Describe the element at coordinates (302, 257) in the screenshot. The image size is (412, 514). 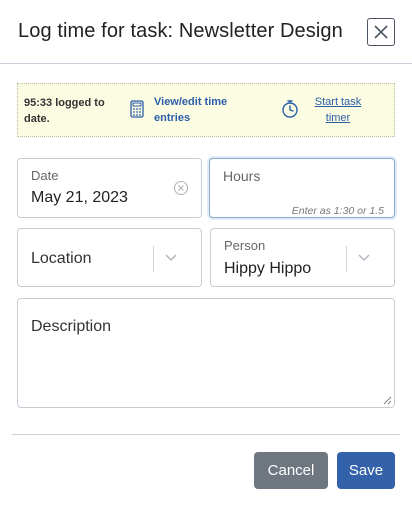
I see `person-select: Person Hippy Hippo` at that location.